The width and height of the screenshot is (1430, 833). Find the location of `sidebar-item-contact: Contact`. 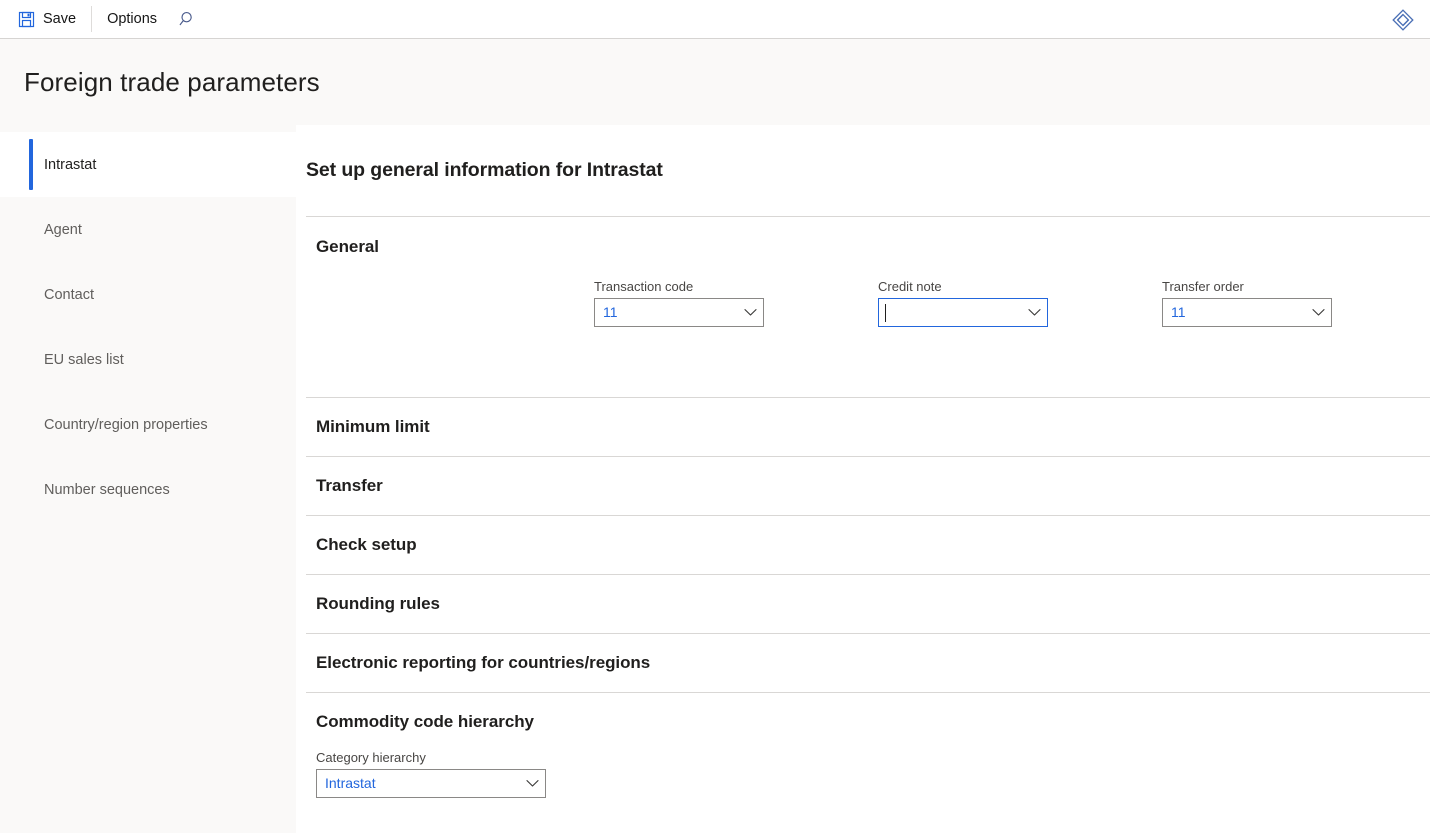

sidebar-item-contact: Contact is located at coordinates (148, 294).